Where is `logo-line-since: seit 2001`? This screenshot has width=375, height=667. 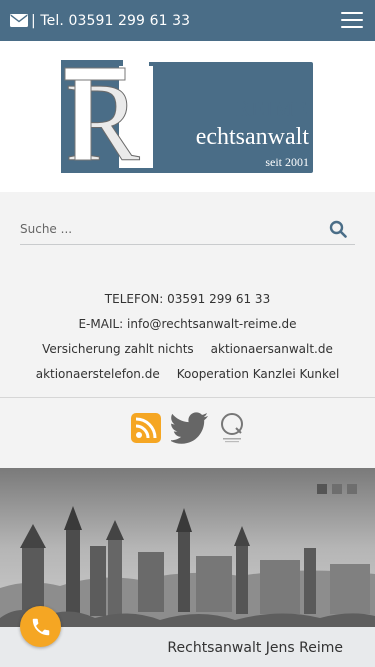
logo-line-since: seit 2001 is located at coordinates (287, 162).